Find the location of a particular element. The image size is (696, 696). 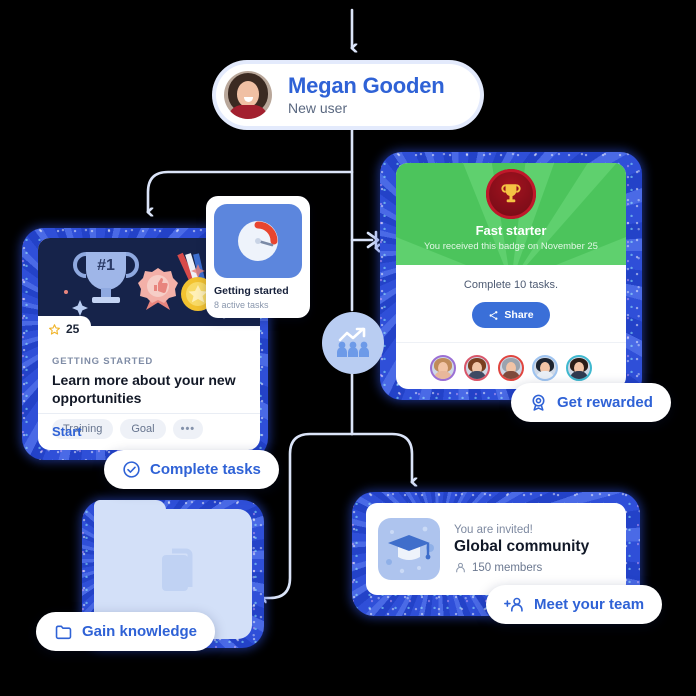

pill-label: Complete tasks is located at coordinates (205, 469).